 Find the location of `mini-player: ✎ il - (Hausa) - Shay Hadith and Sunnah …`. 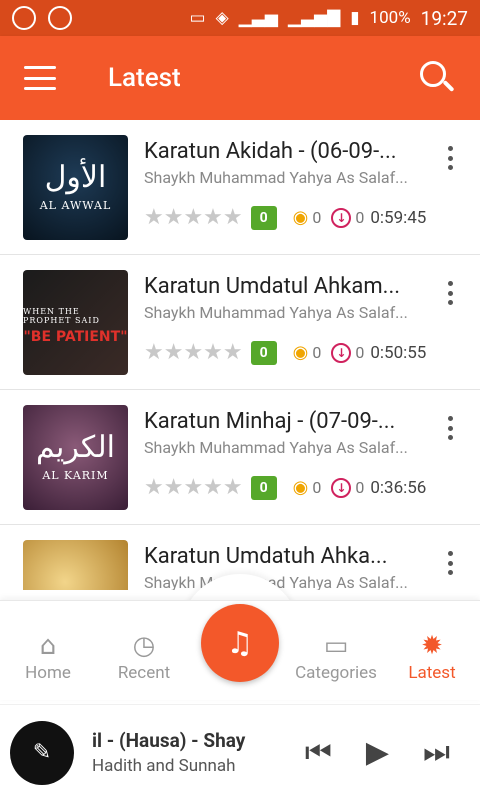

mini-player: ✎ il - (Hausa) - Shay Hadith and Sunnah … is located at coordinates (240, 752).